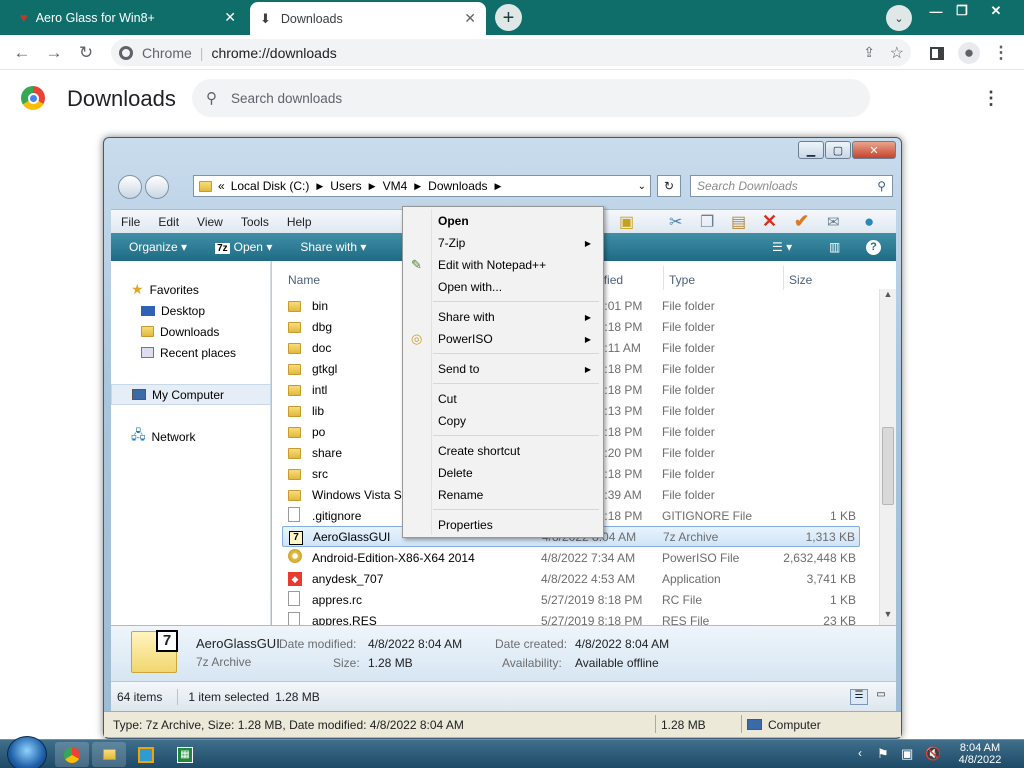 The image size is (1024, 768). What do you see at coordinates (86, 53) in the screenshot?
I see `reload-button: ↻` at bounding box center [86, 53].